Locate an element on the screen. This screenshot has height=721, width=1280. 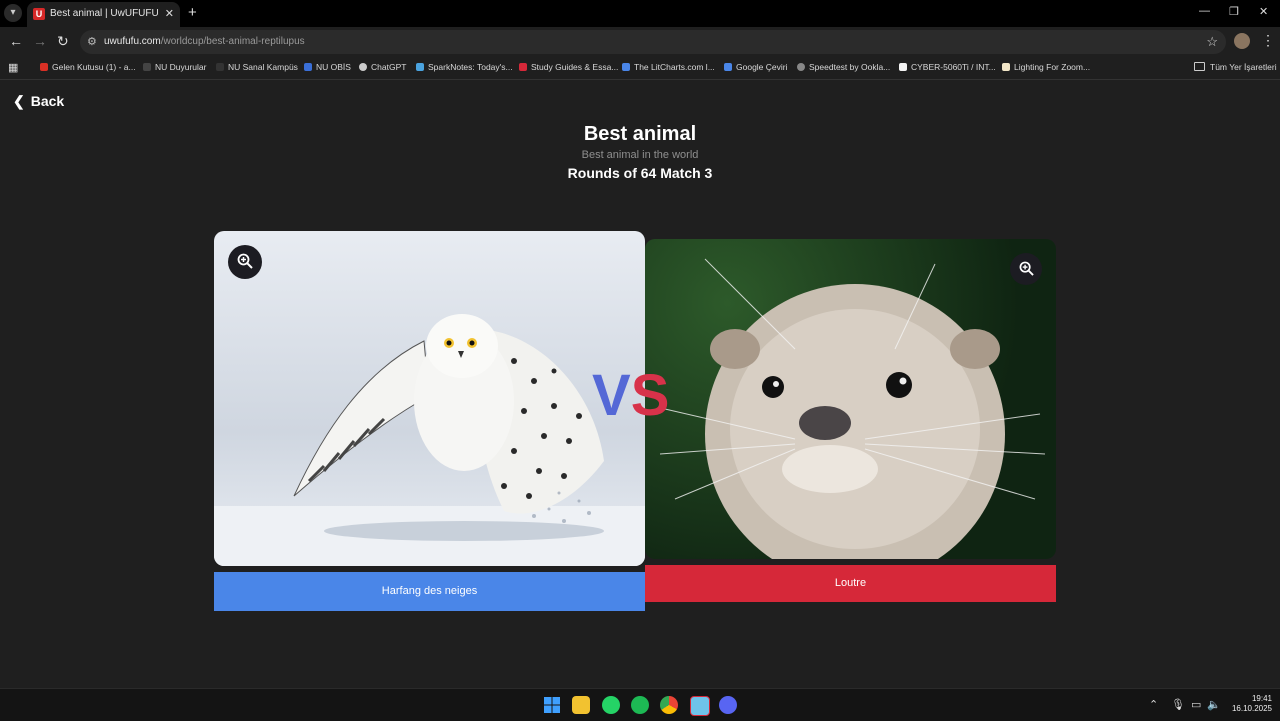
bookmark-item: ChatGPT is located at coordinates (382, 67).